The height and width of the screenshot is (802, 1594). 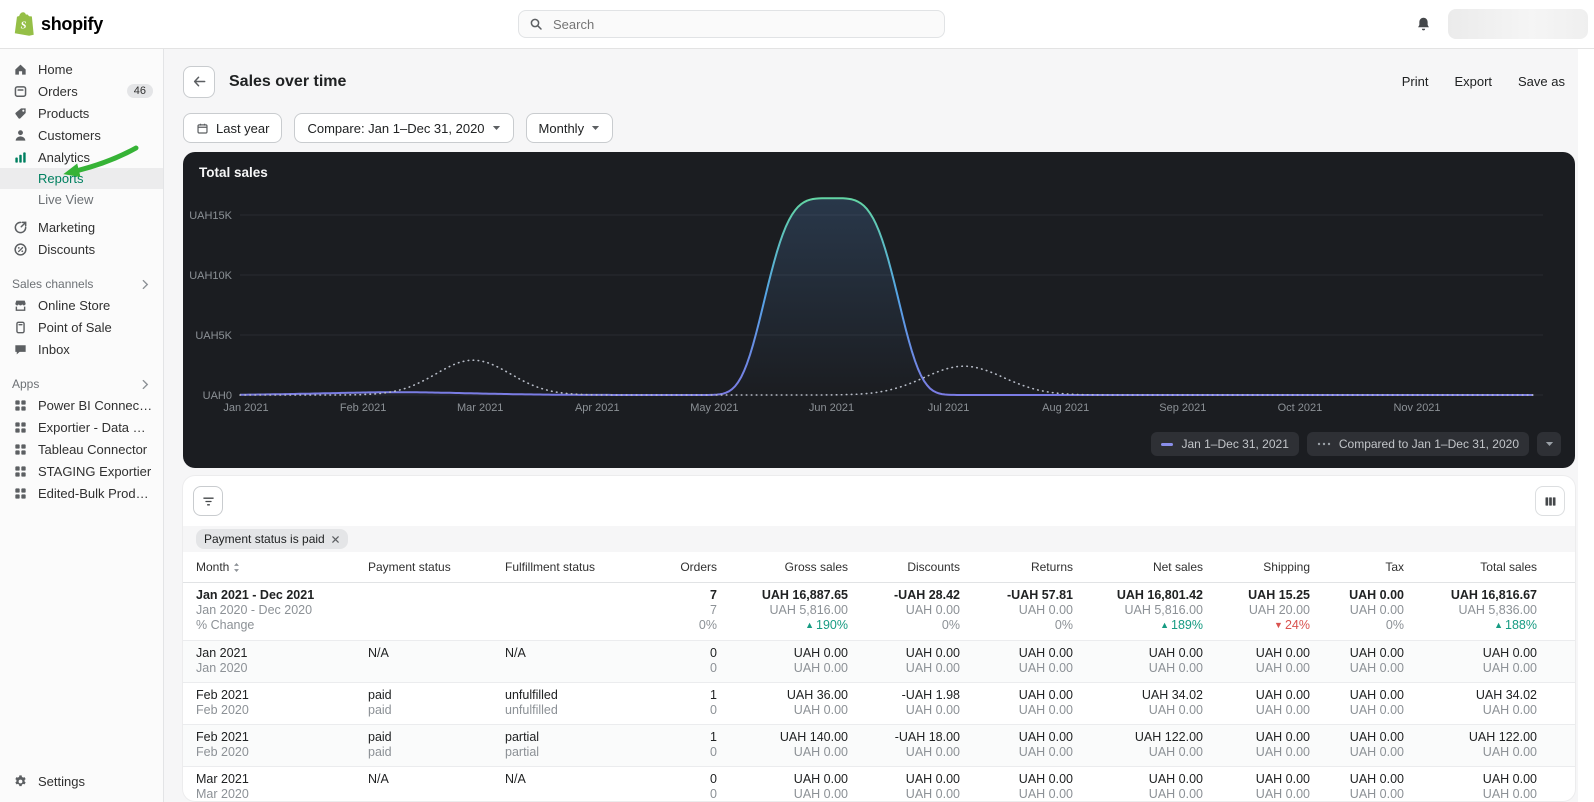 What do you see at coordinates (826, 625) in the screenshot?
I see `table-cell: ▲ 190%` at bounding box center [826, 625].